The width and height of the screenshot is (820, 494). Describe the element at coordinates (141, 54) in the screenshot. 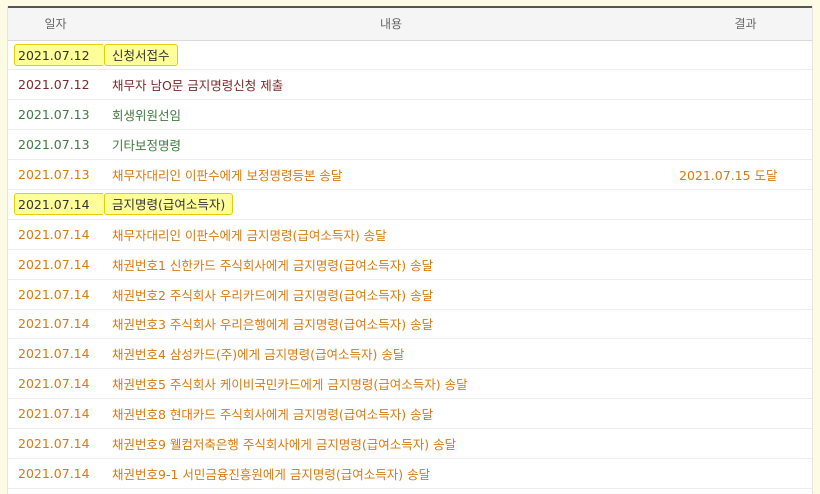

I see `row-content: 신청서접수` at that location.